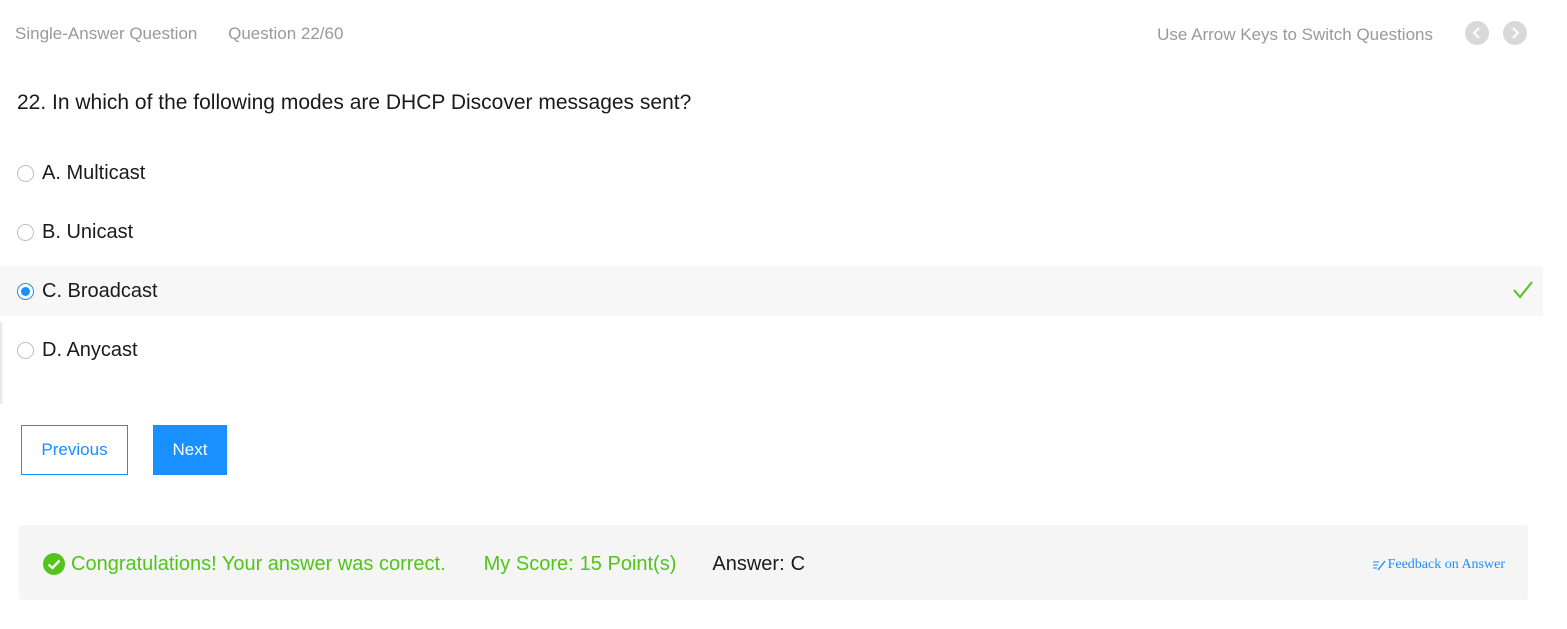  What do you see at coordinates (100, 290) in the screenshot?
I see `option-c-label: C. Broadcast` at bounding box center [100, 290].